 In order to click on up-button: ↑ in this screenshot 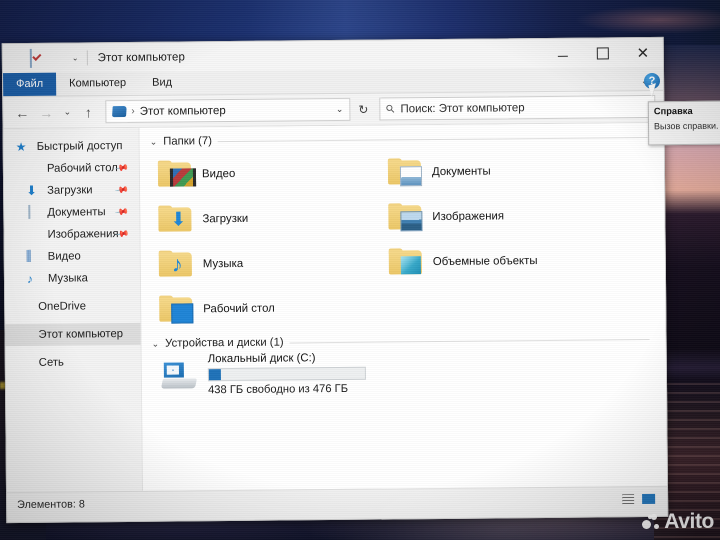, I will do `click(88, 112)`.